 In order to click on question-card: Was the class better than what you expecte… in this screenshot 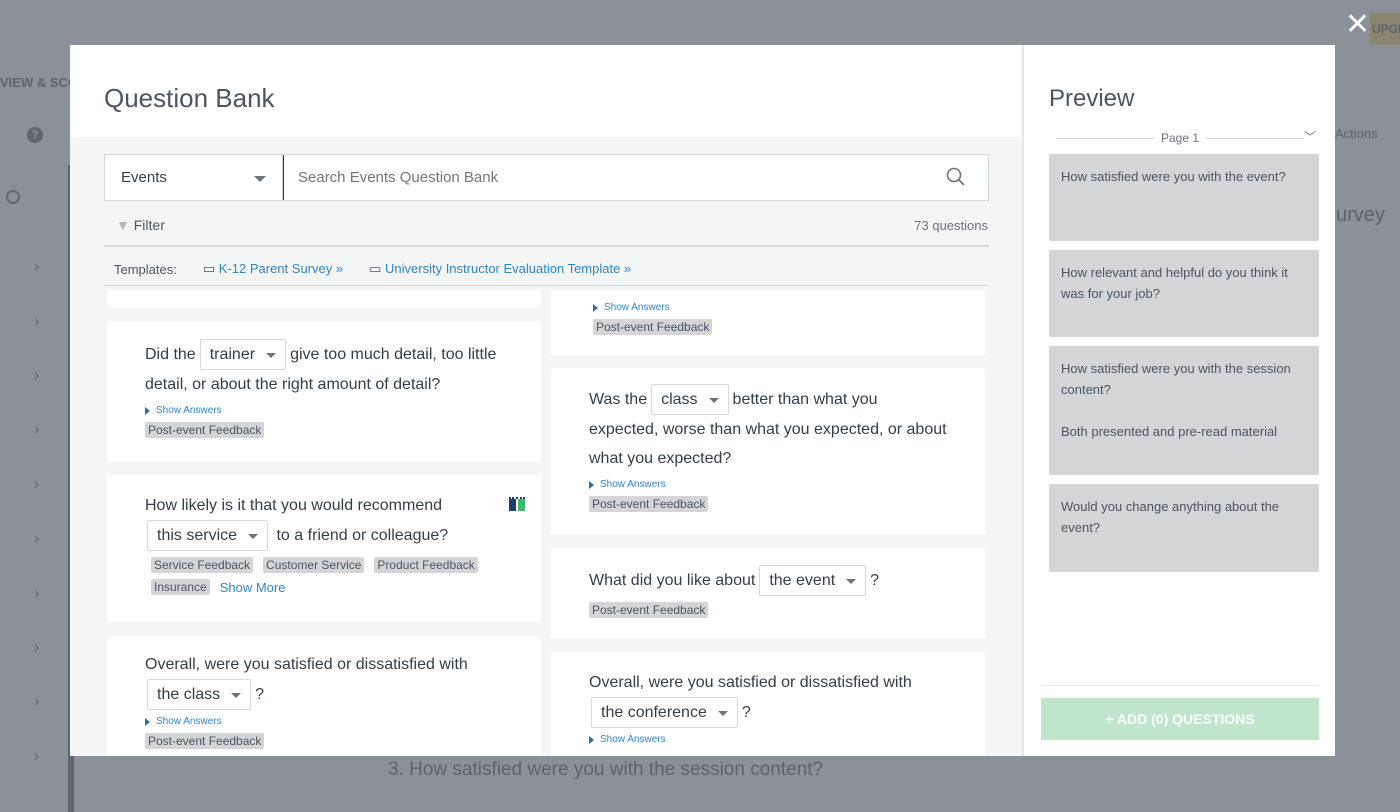, I will do `click(768, 451)`.